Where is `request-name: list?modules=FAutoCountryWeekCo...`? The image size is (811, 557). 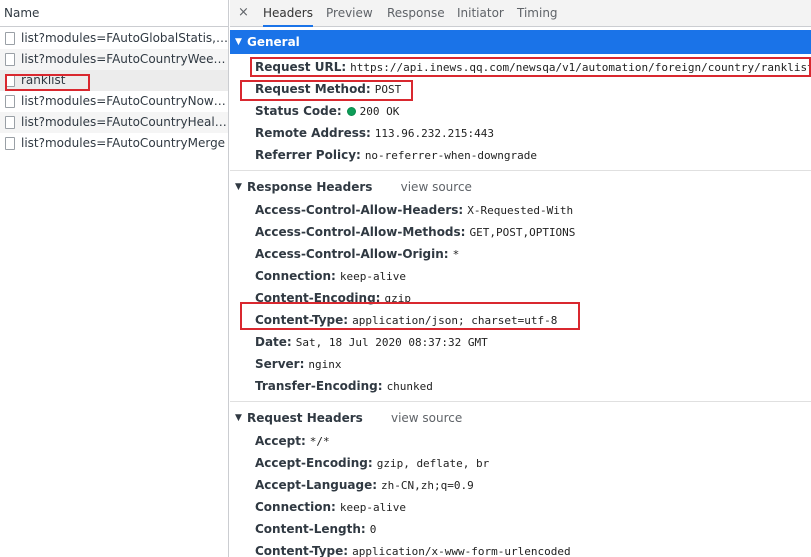 request-name: list?modules=FAutoCountryWeekCo... is located at coordinates (124, 59).